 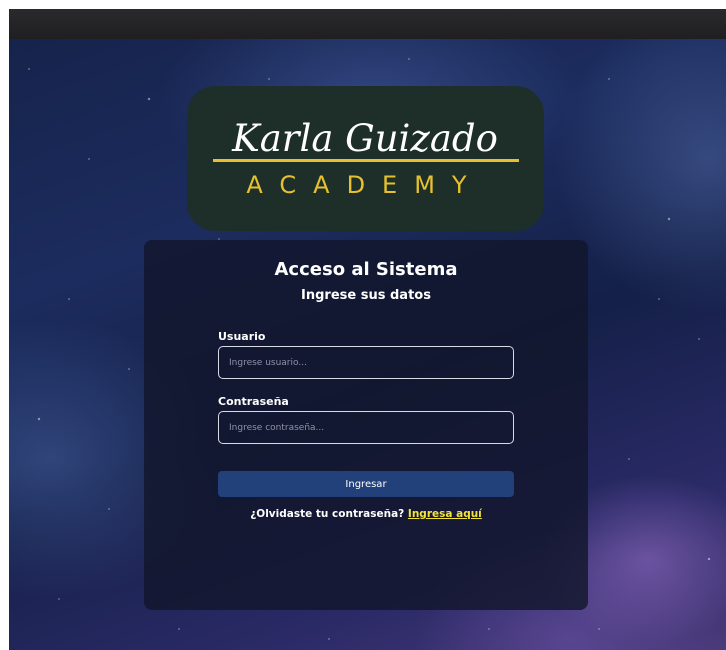 What do you see at coordinates (366, 427) in the screenshot?
I see `password-input` at bounding box center [366, 427].